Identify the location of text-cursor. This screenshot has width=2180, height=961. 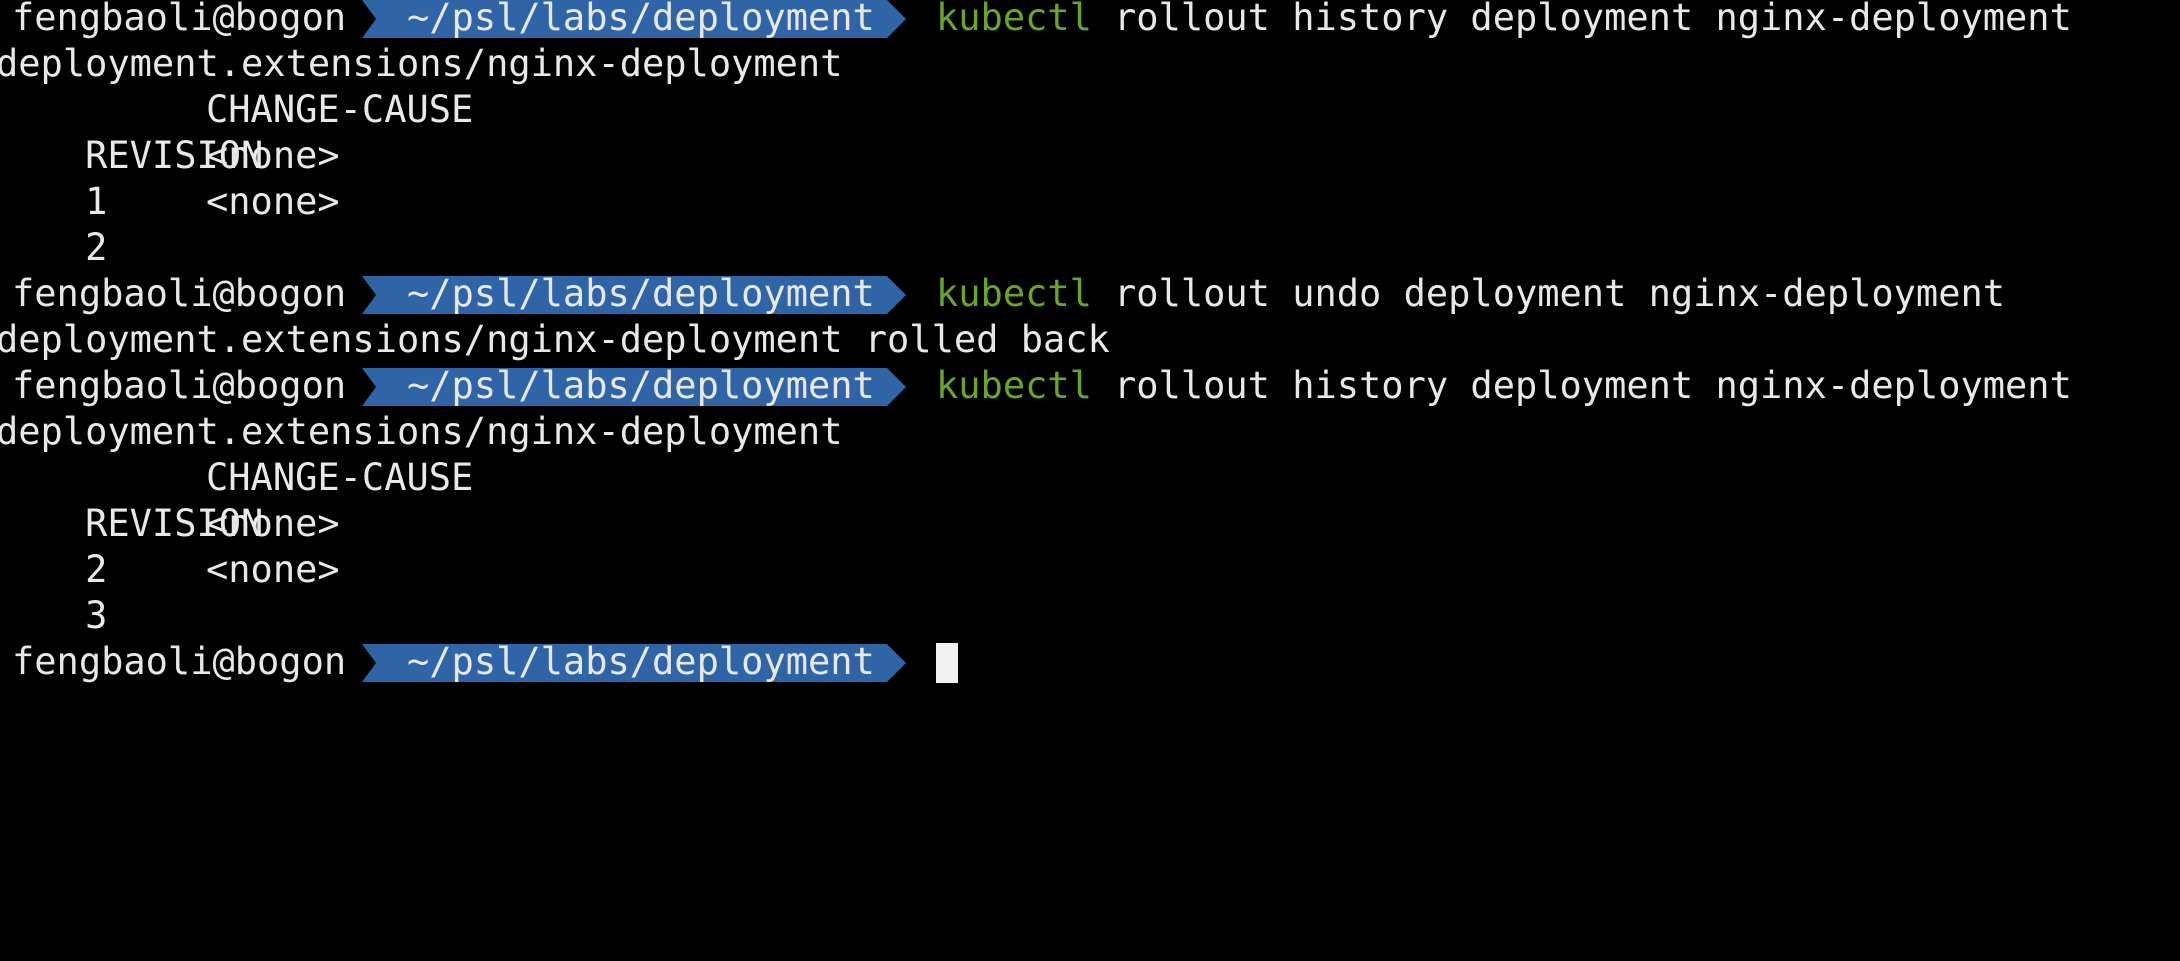
(947, 663).